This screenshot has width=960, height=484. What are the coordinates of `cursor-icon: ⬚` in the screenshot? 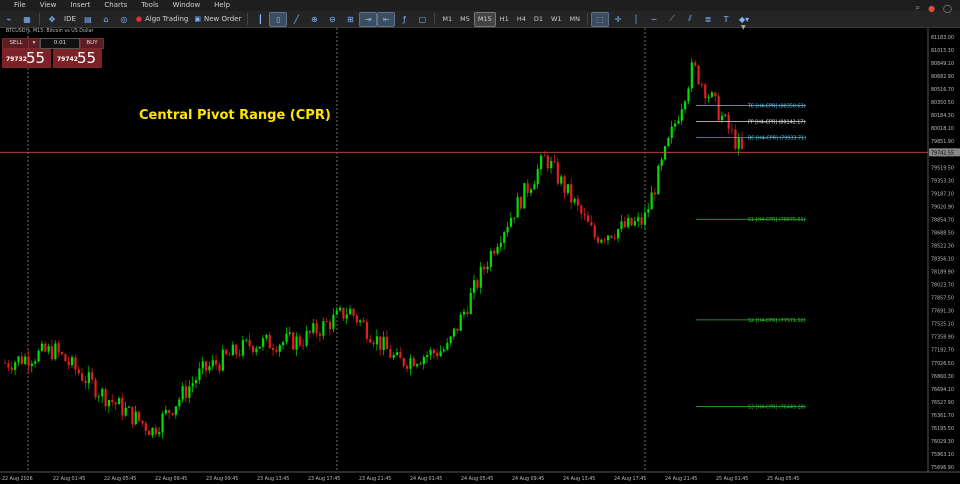 It's located at (600, 19).